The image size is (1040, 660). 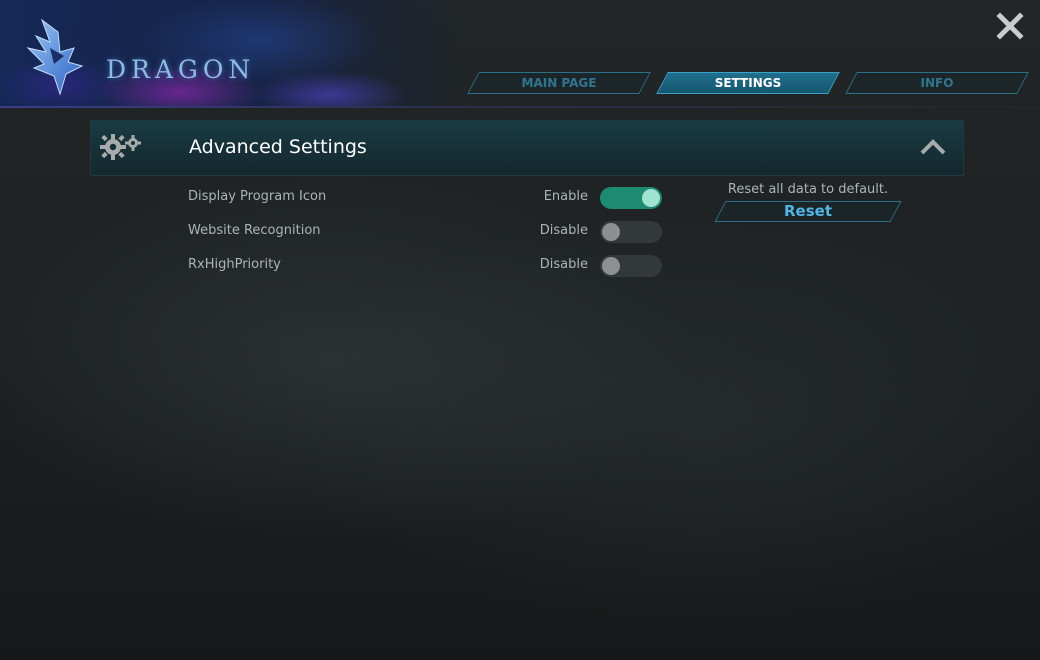 What do you see at coordinates (1010, 26) in the screenshot?
I see `close-icon` at bounding box center [1010, 26].